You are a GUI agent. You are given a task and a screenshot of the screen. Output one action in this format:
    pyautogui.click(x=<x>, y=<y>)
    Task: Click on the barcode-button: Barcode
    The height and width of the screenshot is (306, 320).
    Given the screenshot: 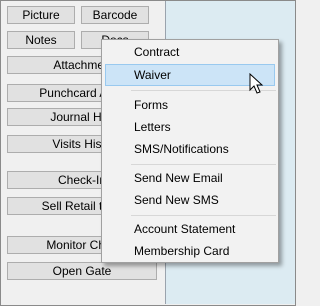 What is the action you would take?
    pyautogui.click(x=115, y=15)
    